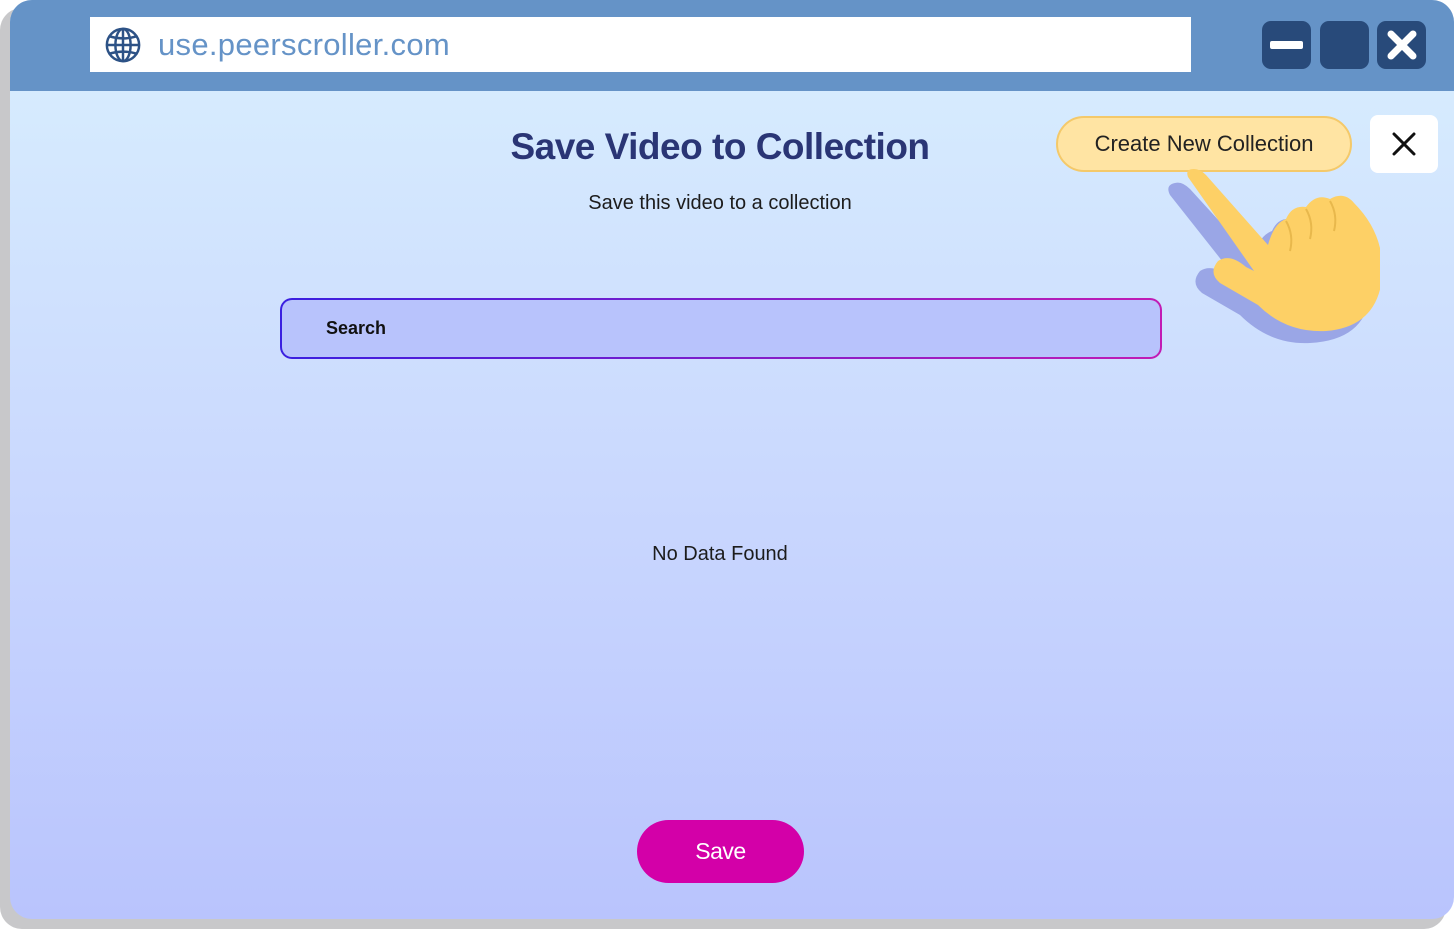 The height and width of the screenshot is (929, 1454). Describe the element at coordinates (1274, 256) in the screenshot. I see `pointing-hand-icon` at that location.